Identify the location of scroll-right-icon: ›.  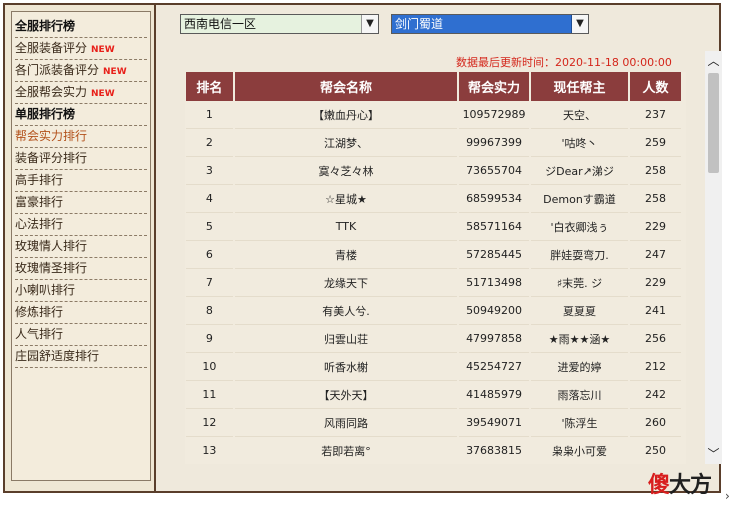
(727, 496).